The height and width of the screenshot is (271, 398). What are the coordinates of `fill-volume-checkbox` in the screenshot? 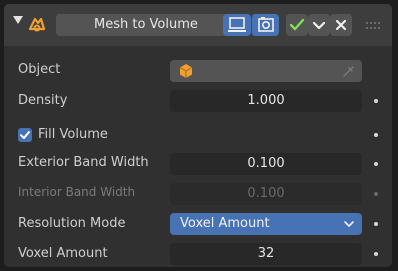 It's located at (25, 135).